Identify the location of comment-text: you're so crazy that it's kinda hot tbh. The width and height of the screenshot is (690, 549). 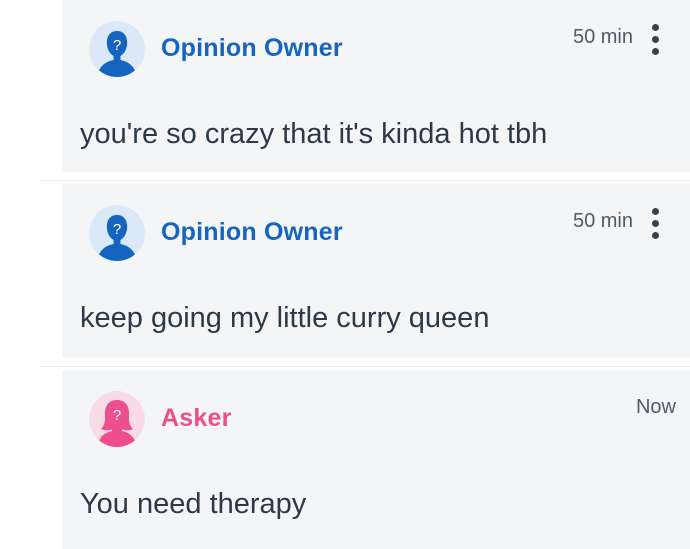
(314, 134).